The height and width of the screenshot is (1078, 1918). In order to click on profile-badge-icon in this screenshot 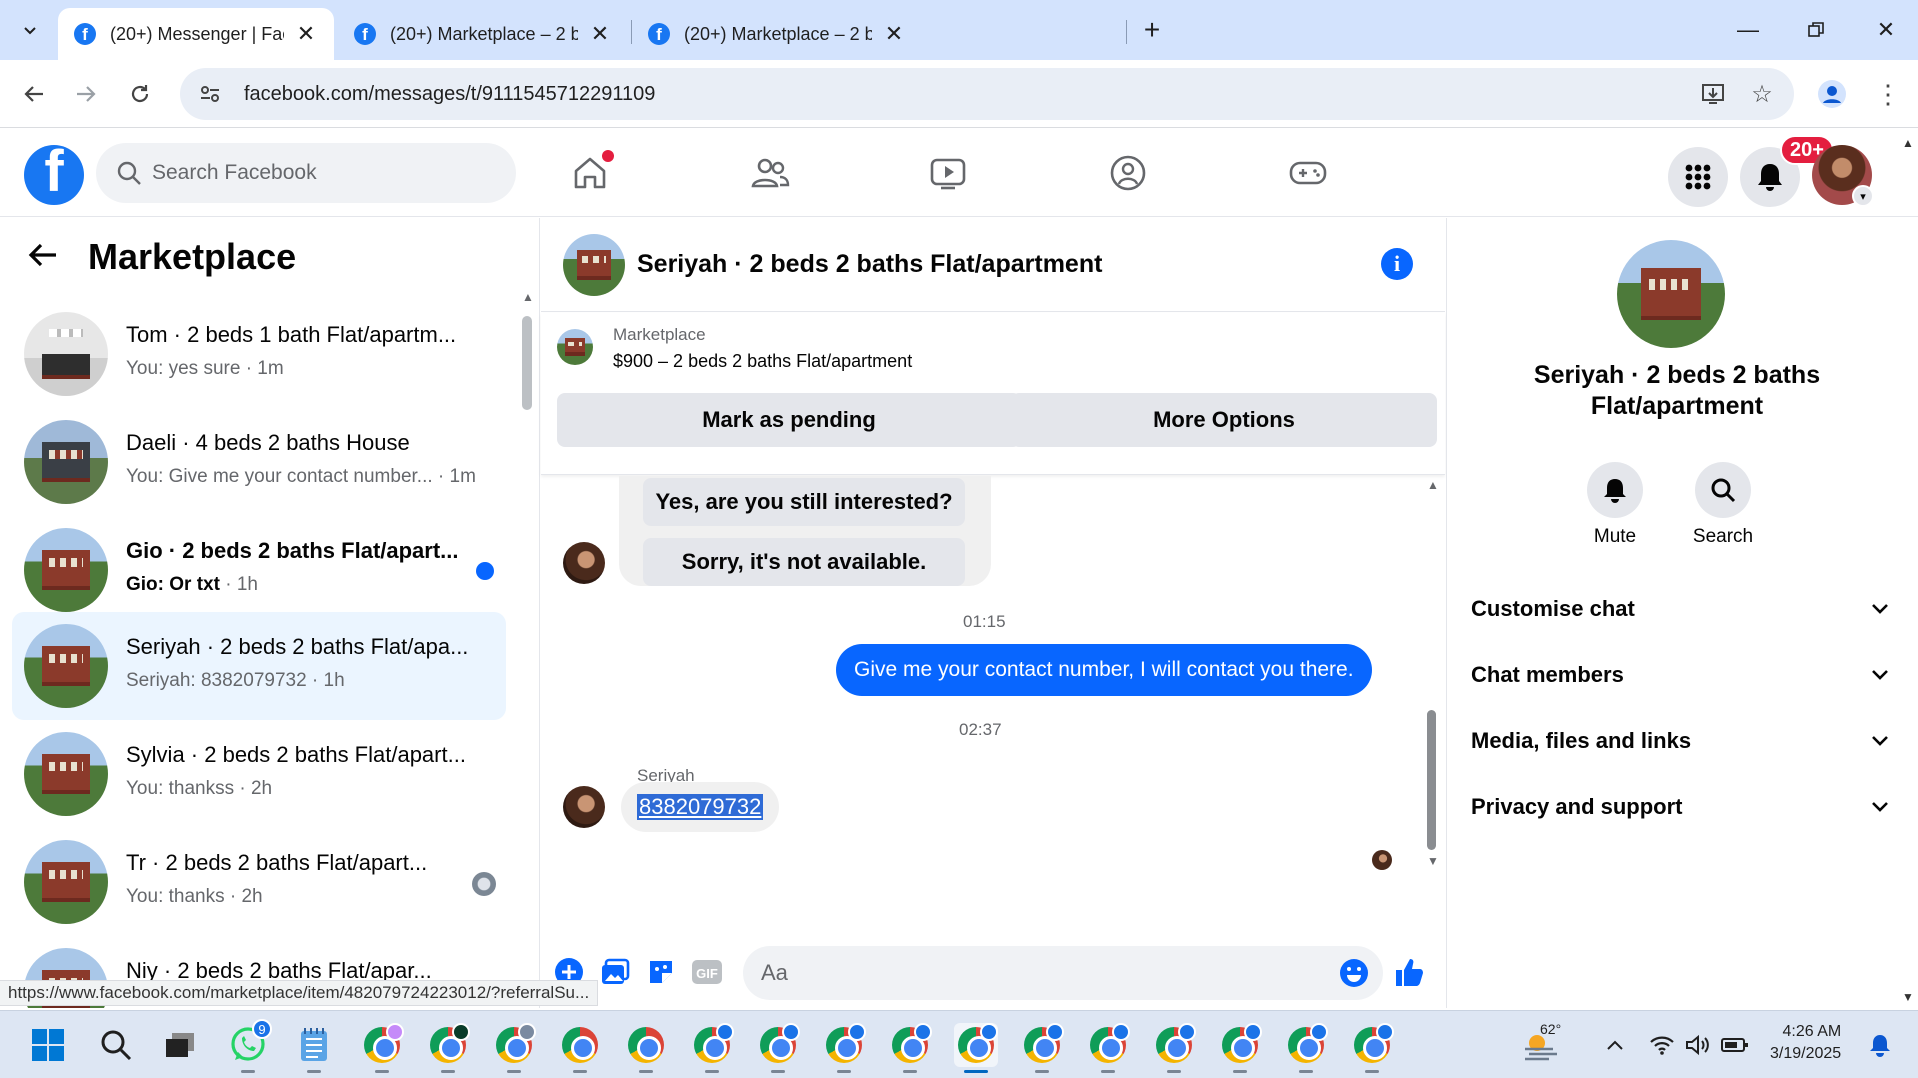, I will do `click(1319, 1032)`.